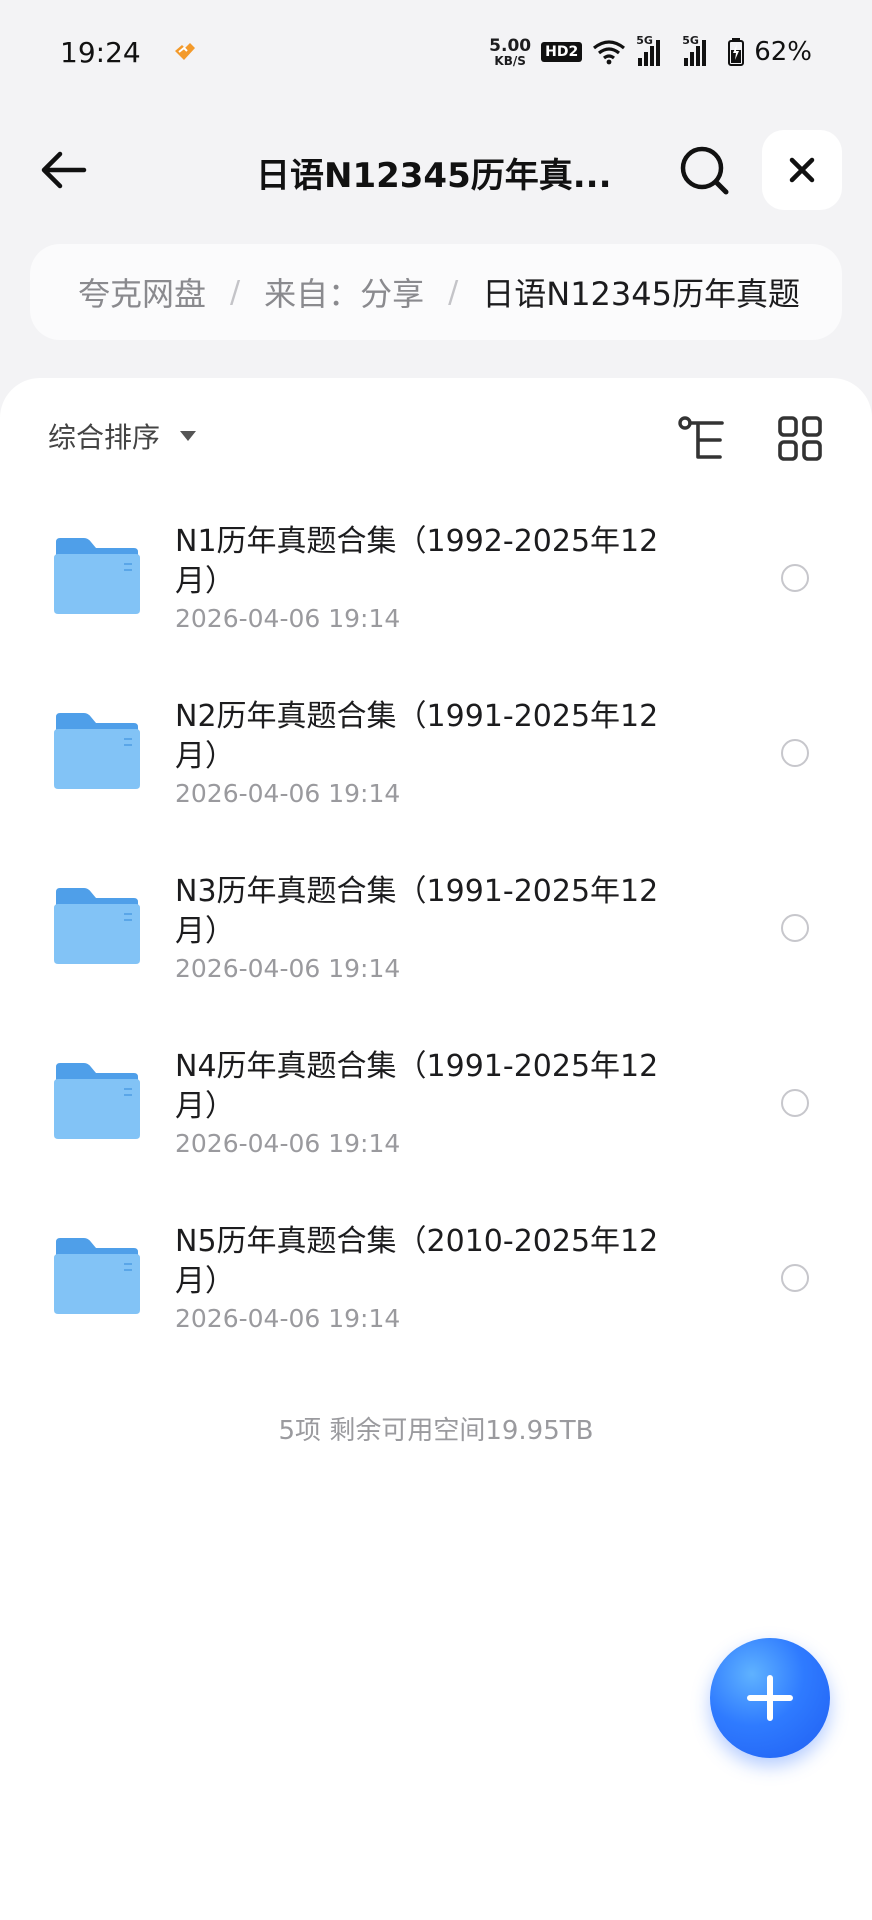  I want to click on battery-percent: 62%, so click(783, 52).